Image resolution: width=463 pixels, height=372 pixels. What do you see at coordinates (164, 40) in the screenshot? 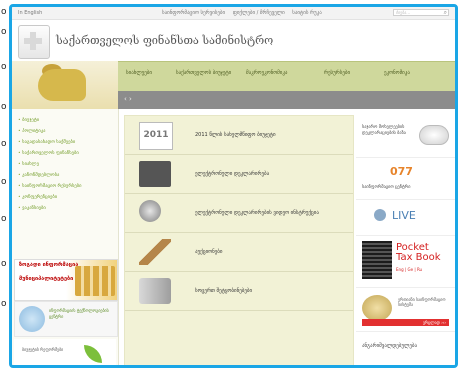
I see `page-title: საქართველოს ფინანსთა სამინისტრო` at bounding box center [164, 40].